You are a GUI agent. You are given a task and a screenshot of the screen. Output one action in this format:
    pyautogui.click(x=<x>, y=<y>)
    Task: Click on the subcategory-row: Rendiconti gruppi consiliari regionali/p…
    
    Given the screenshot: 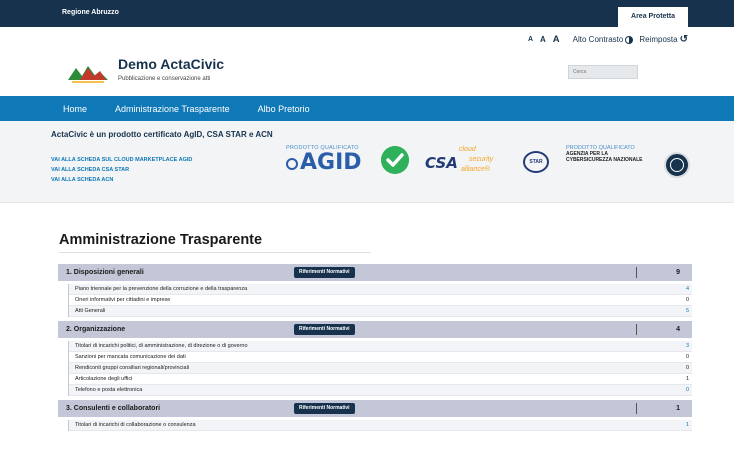 What is the action you would take?
    pyautogui.click(x=380, y=368)
    